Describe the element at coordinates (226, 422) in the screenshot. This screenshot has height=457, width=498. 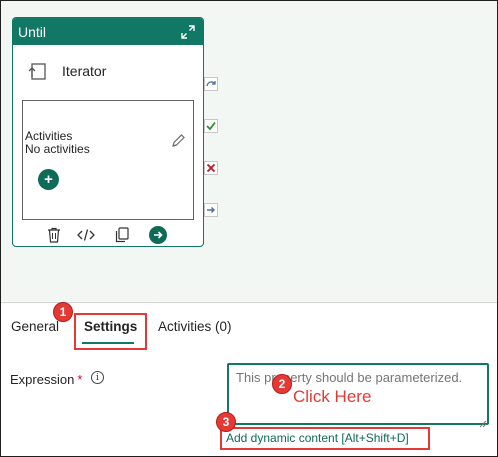
I see `step-badge-3: 3` at that location.